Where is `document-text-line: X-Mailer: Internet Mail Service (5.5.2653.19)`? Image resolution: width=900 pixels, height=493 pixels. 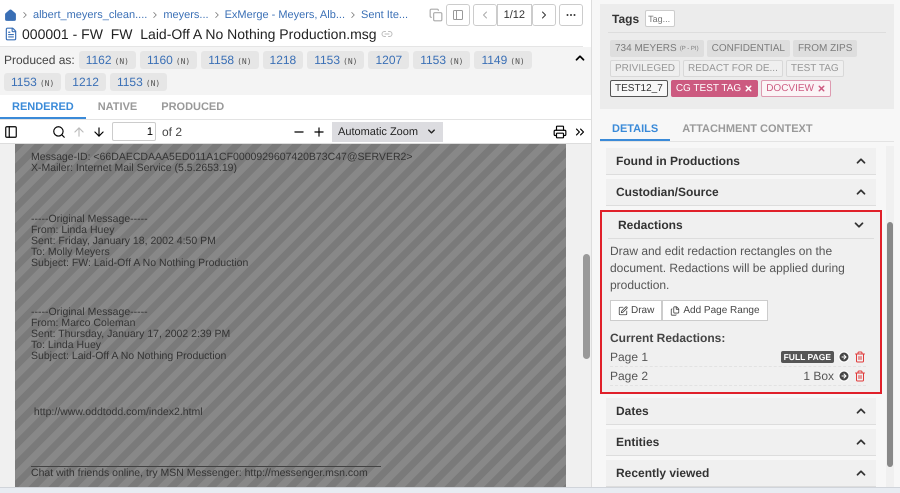 document-text-line: X-Mailer: Internet Mail Service (5.5.2653.19) is located at coordinates (134, 168).